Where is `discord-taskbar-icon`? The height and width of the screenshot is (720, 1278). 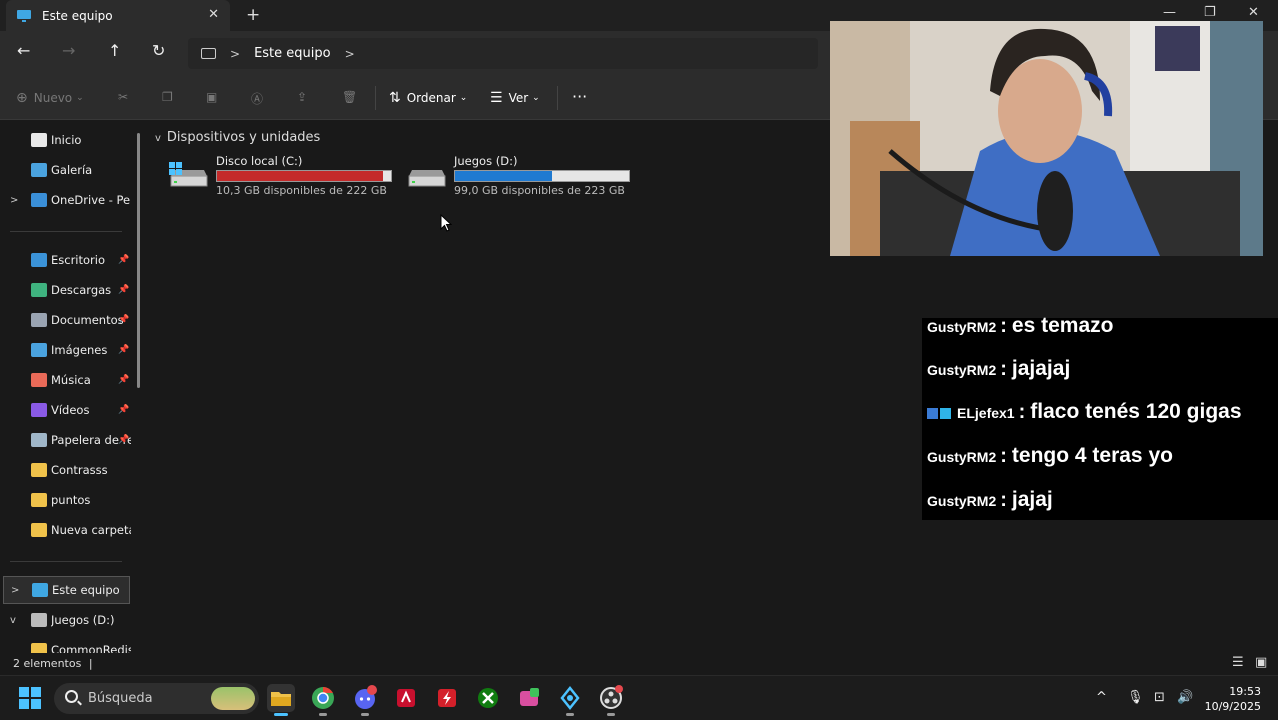
discord-taskbar-icon is located at coordinates (365, 700).